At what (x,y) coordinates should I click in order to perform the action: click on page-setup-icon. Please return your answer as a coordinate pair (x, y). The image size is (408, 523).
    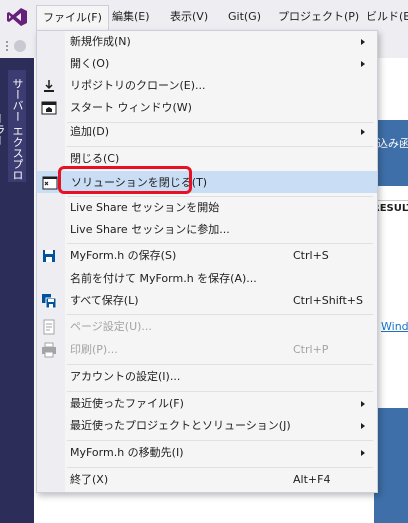
    Looking at the image, I should click on (49, 327).